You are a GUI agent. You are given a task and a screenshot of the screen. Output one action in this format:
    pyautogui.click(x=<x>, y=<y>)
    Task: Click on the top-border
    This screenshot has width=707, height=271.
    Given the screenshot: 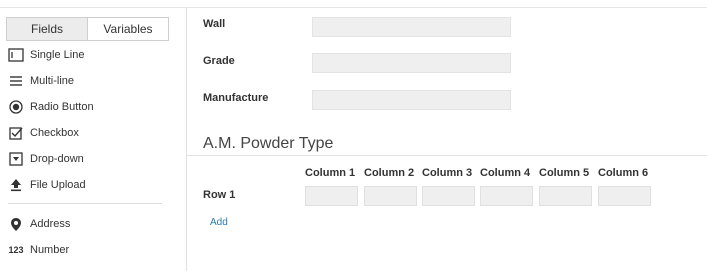 What is the action you would take?
    pyautogui.click(x=353, y=4)
    